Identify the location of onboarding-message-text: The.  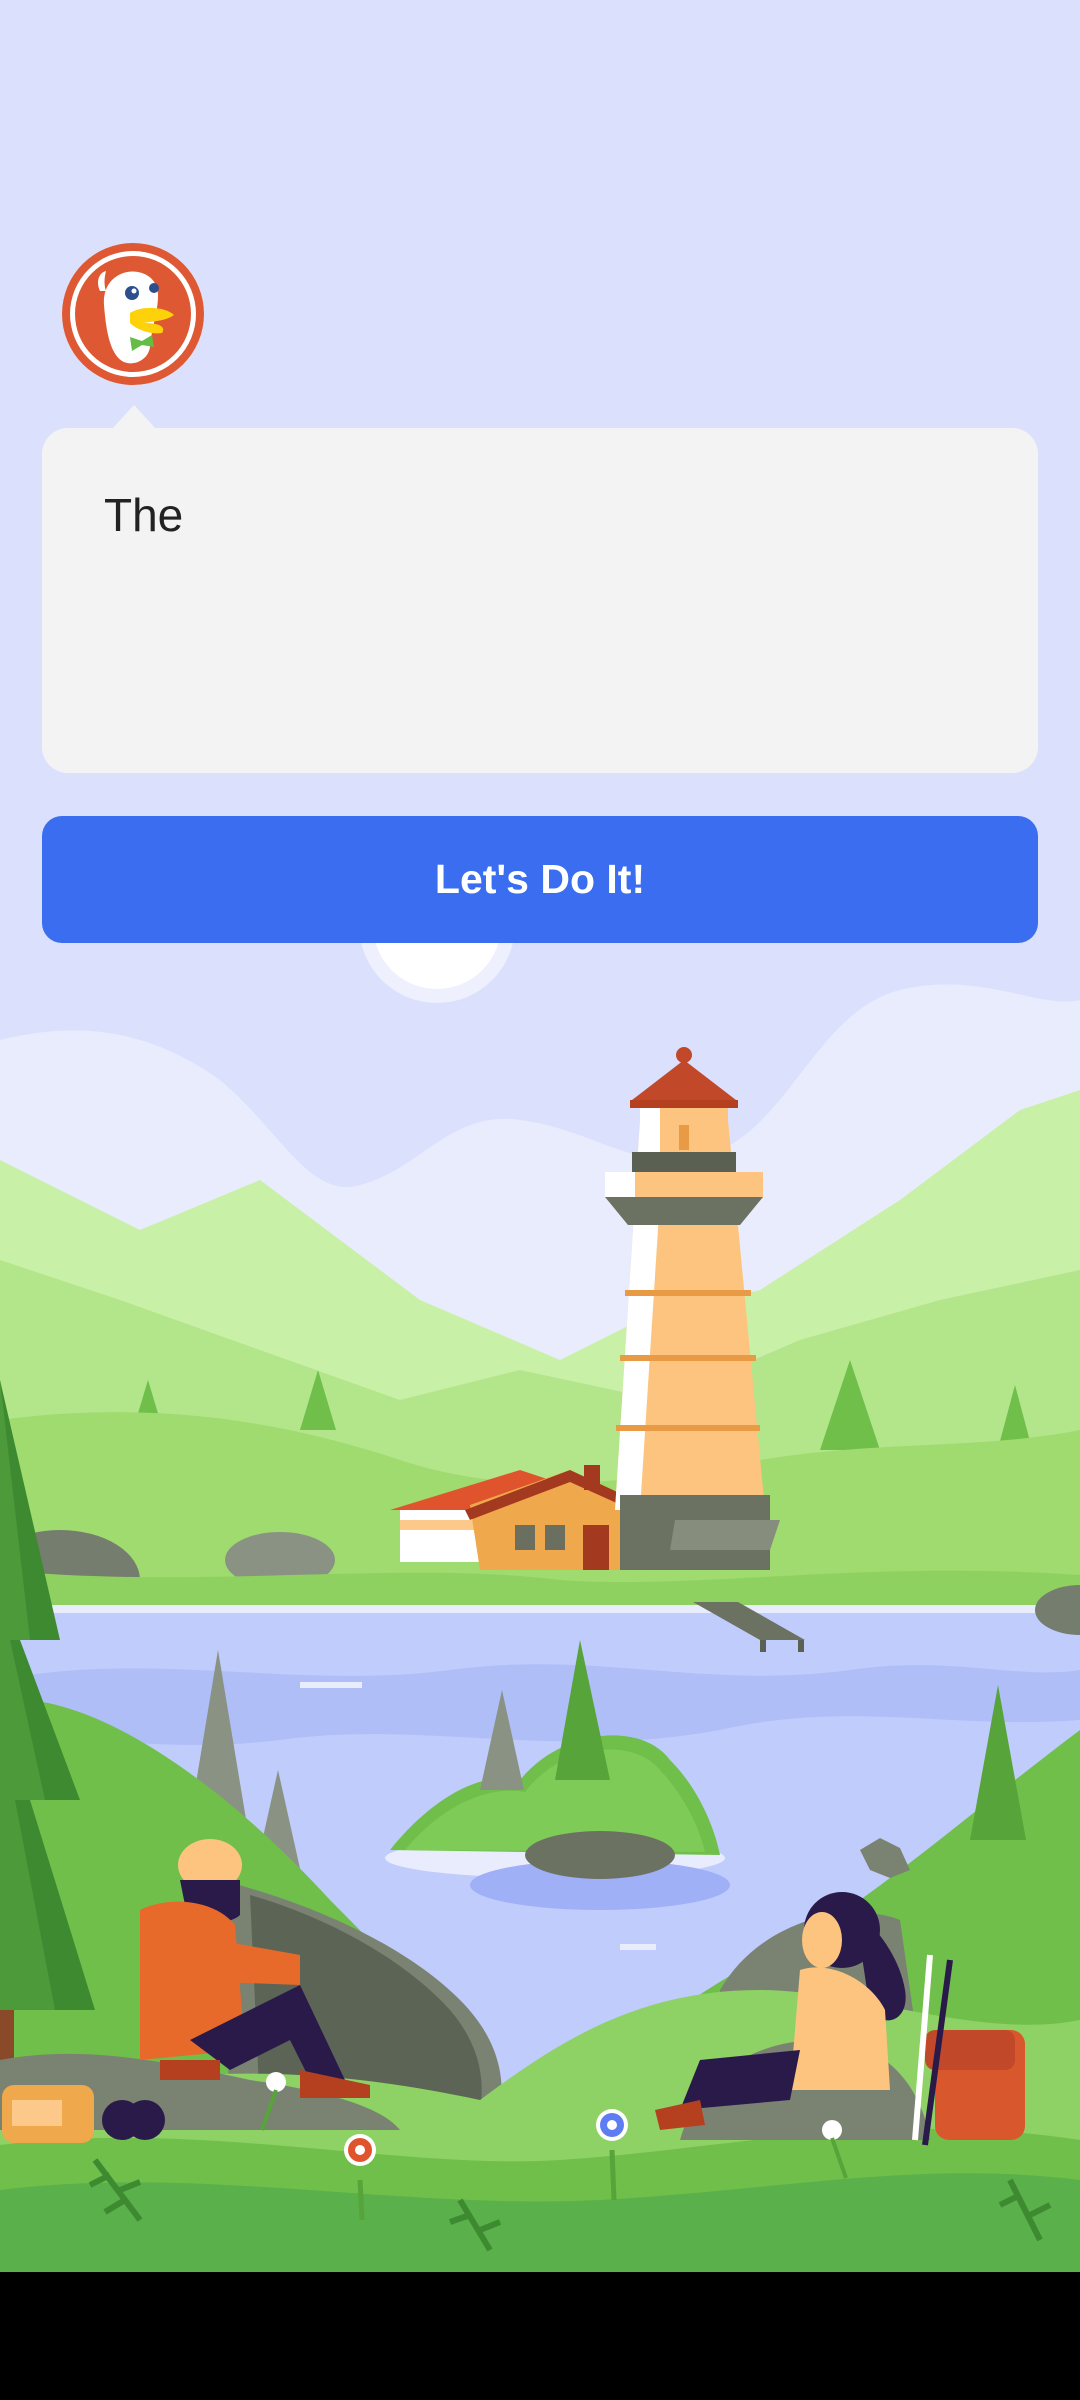
(144, 515).